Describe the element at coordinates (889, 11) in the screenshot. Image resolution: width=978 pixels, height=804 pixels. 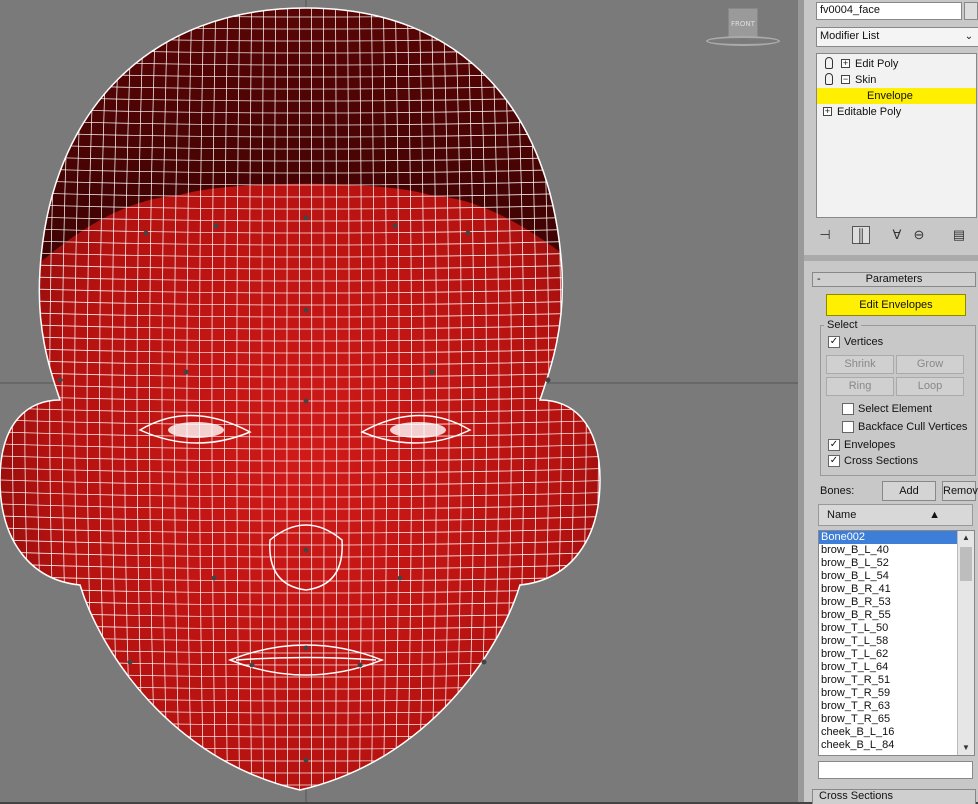
I see `object-name-field: fv0004_face` at that location.